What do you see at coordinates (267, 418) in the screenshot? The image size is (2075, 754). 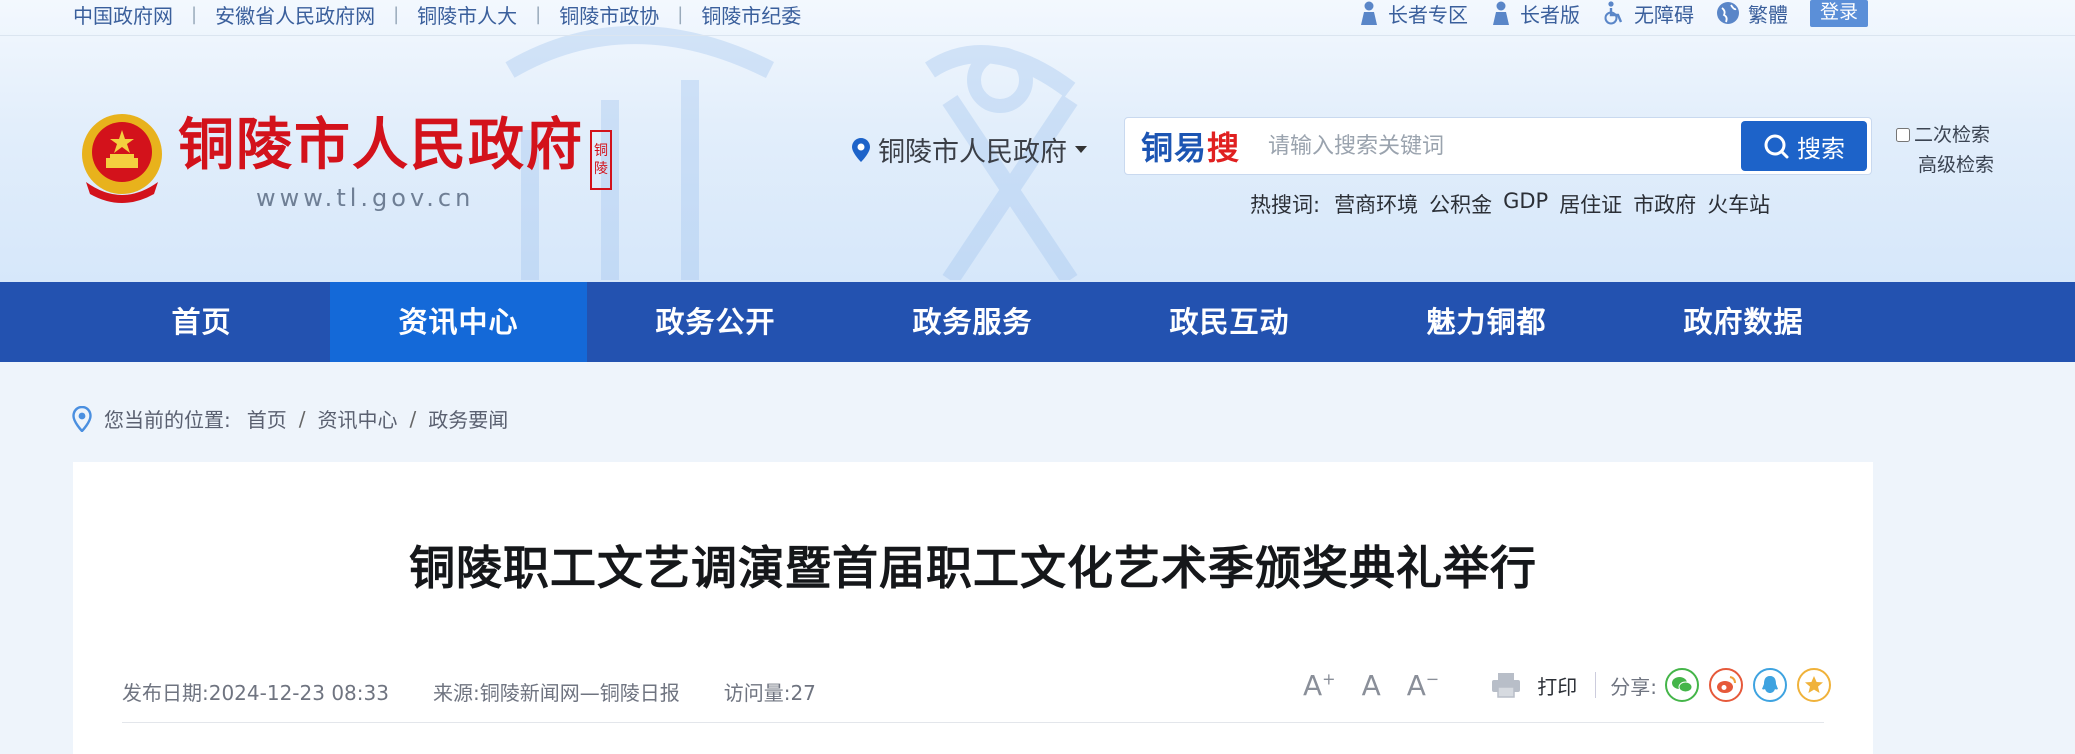 I see `breadcrumb-home: 首页` at bounding box center [267, 418].